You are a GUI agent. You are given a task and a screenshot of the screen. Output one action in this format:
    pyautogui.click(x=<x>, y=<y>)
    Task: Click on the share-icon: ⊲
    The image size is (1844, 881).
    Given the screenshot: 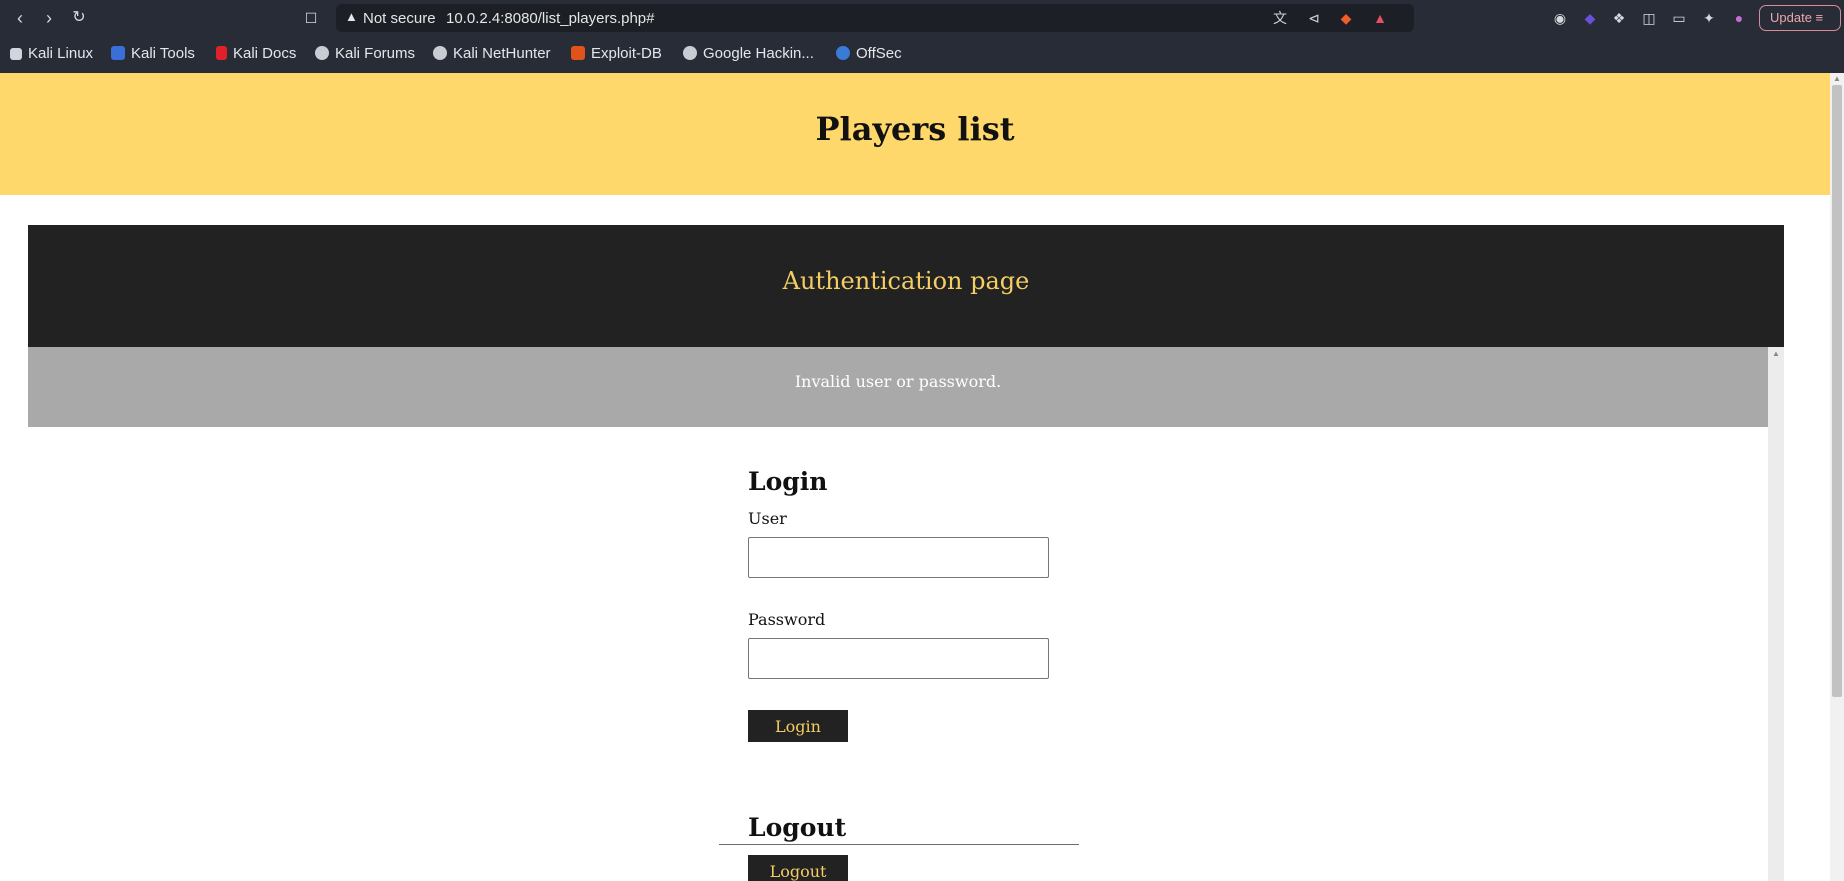 What is the action you would take?
    pyautogui.click(x=1314, y=18)
    